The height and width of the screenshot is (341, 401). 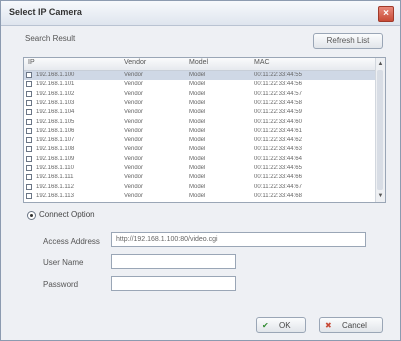 What do you see at coordinates (61, 284) in the screenshot?
I see `password-label: Password` at bounding box center [61, 284].